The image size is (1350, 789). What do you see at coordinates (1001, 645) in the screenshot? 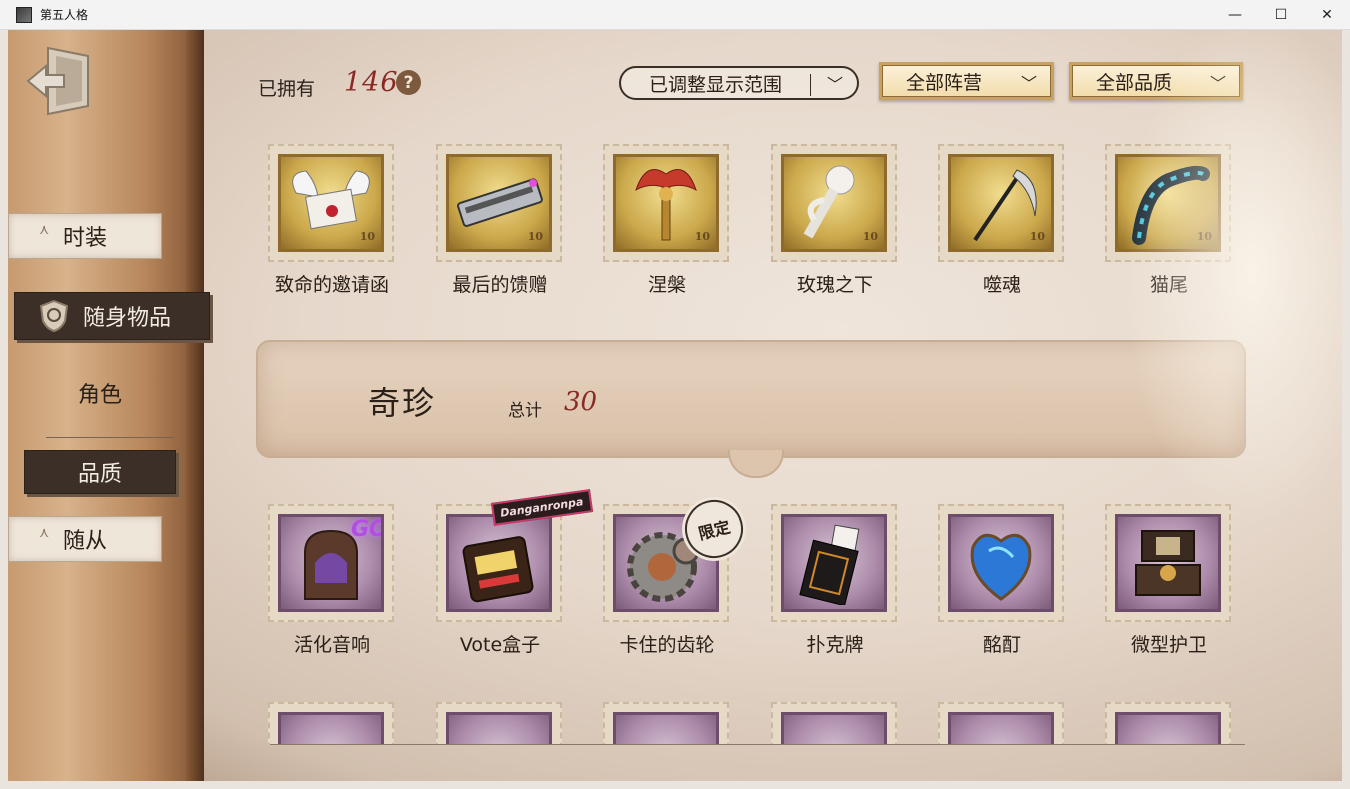
I see `item-name: 酩酊` at bounding box center [1001, 645].